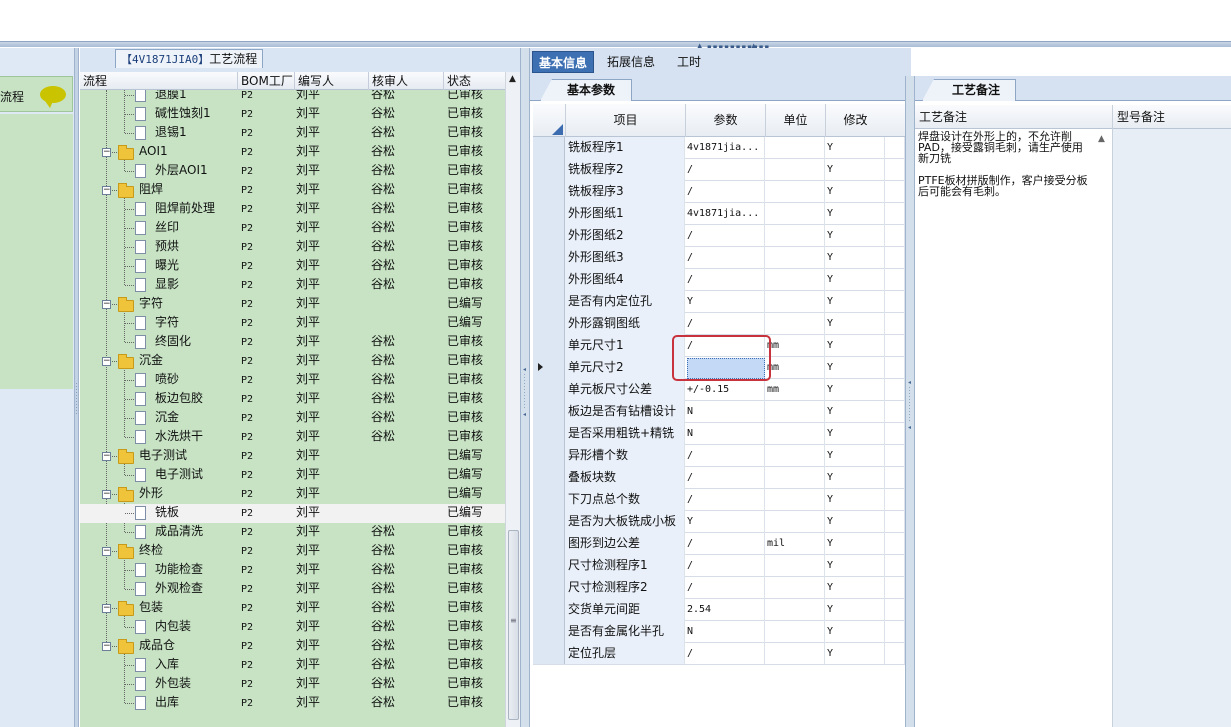 Image resolution: width=1231 pixels, height=727 pixels. I want to click on top-splitter: ▪▪▪▪▪▪▪▪▪▪▪ ▲ ▲, so click(615, 46).